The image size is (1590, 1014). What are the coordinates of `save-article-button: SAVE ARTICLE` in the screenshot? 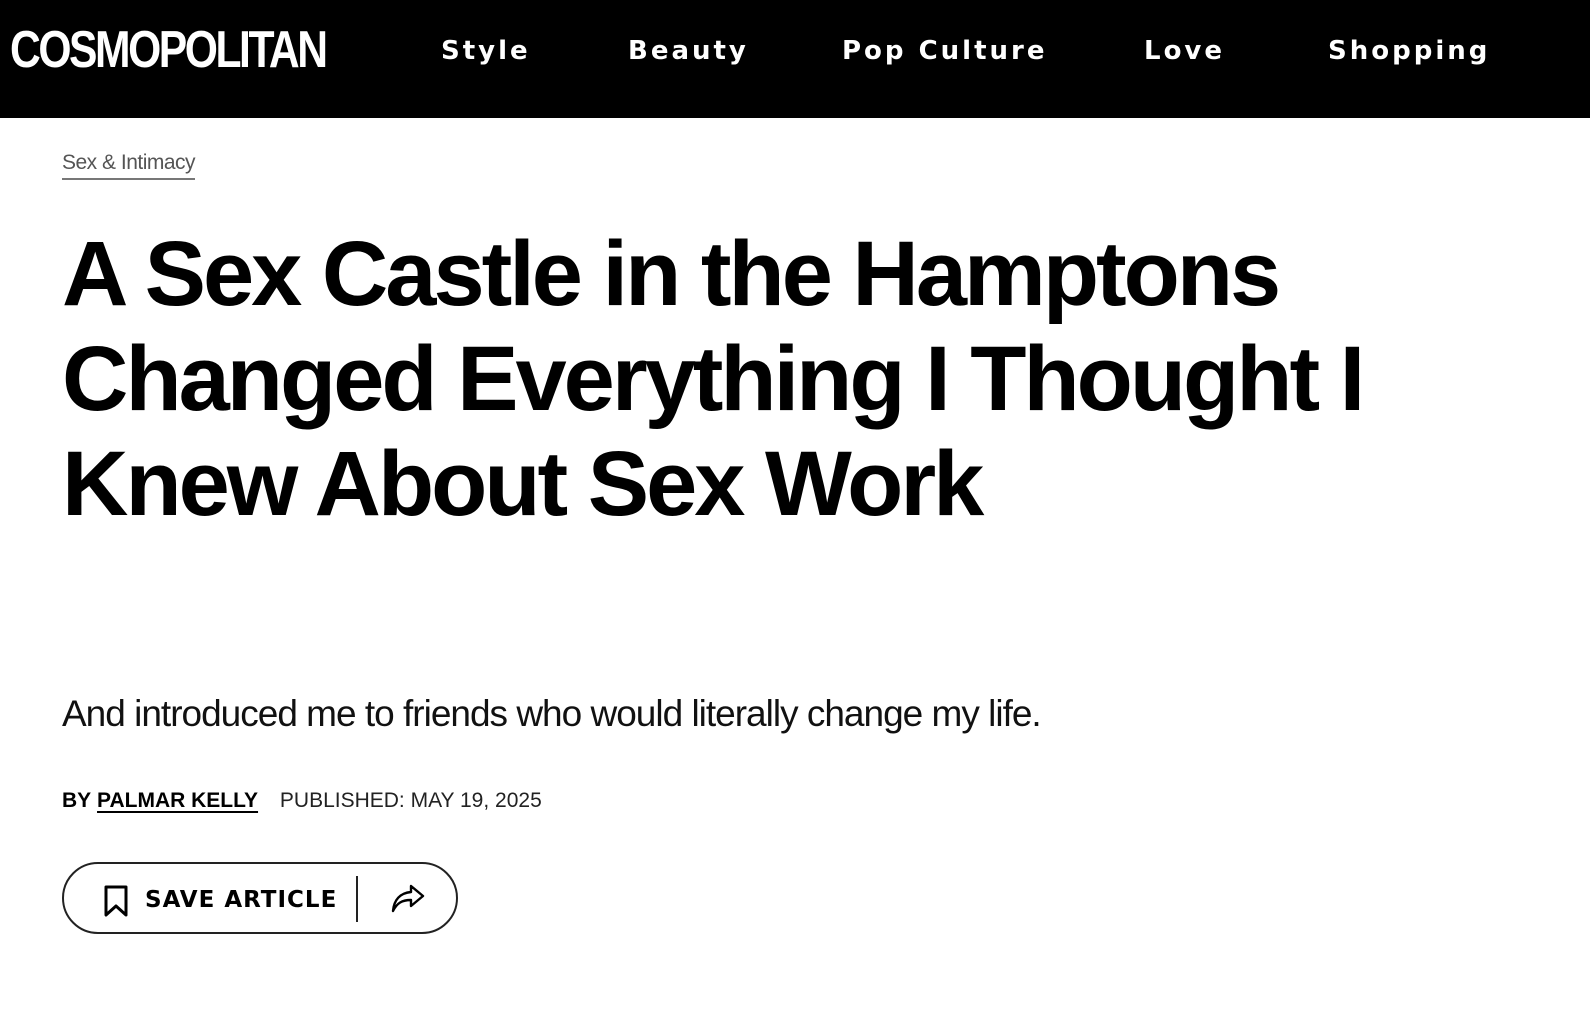 It's located at (210, 898).